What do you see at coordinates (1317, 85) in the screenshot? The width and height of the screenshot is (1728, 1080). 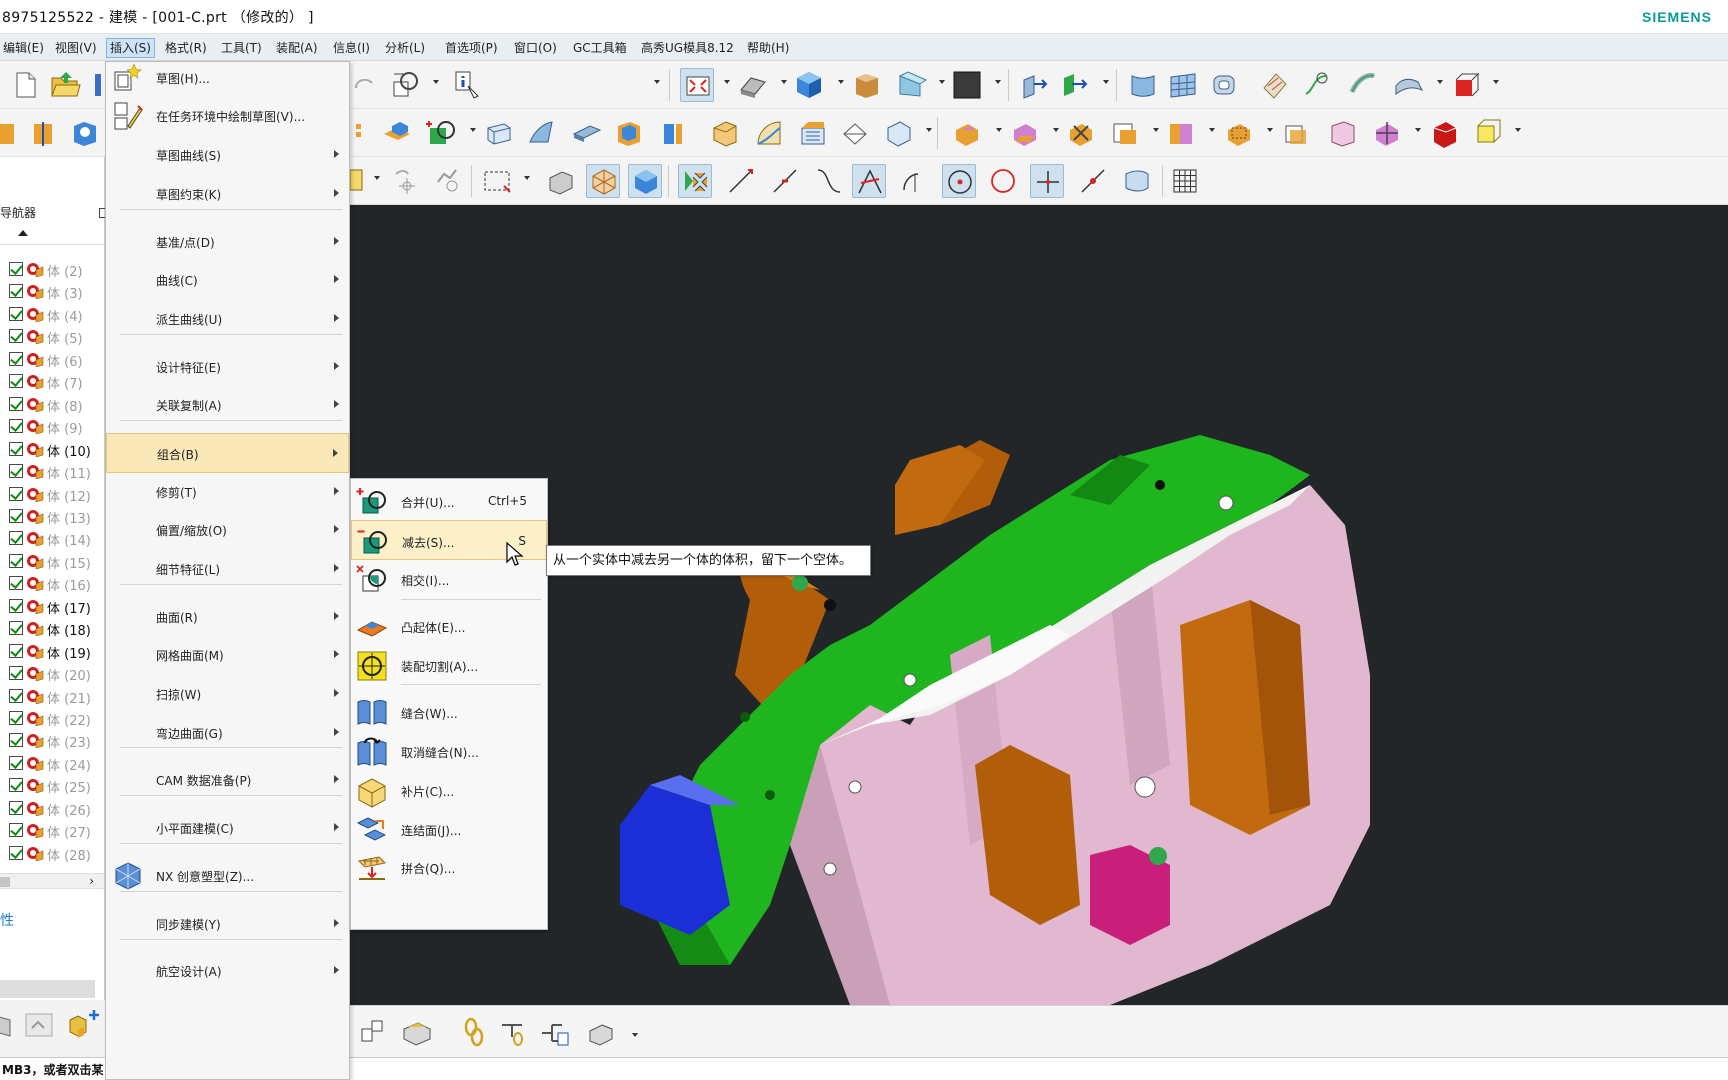 I see `law-curve-icon` at bounding box center [1317, 85].